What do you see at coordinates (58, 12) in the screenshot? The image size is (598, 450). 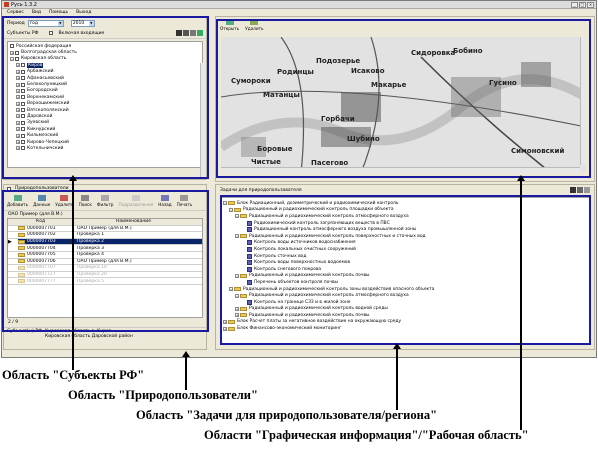 I see `menu-help: Помощь` at bounding box center [58, 12].